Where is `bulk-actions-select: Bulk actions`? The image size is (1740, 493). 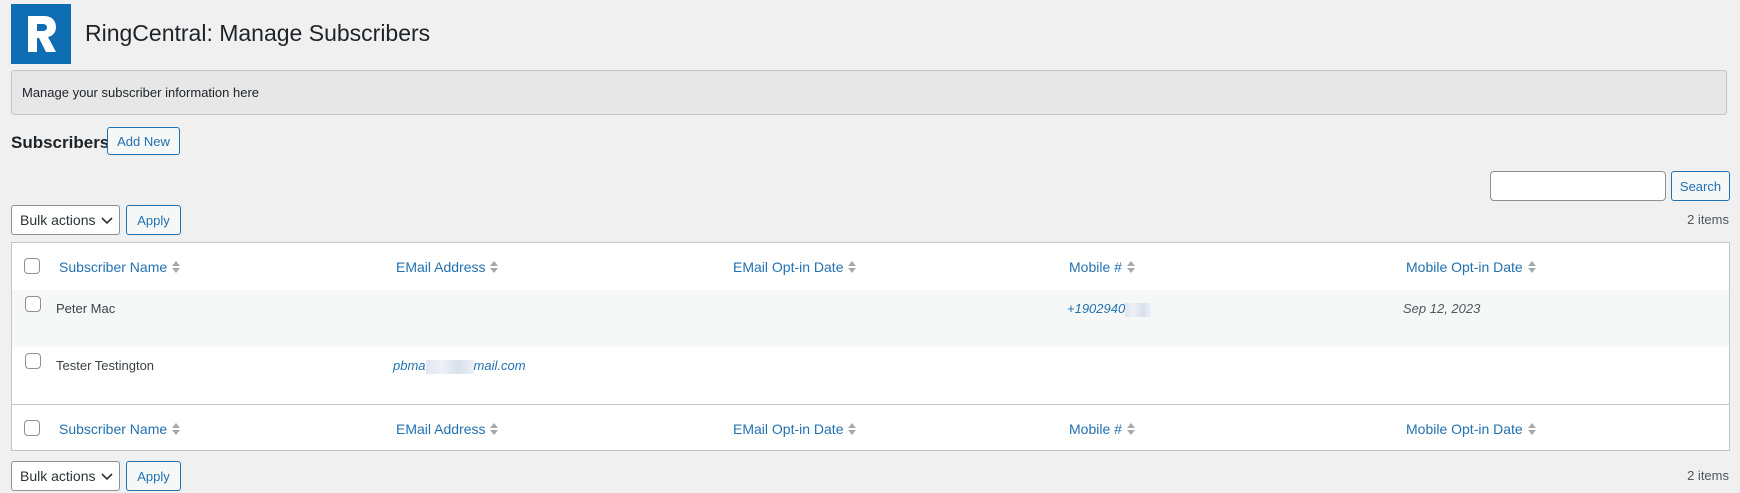 bulk-actions-select: Bulk actions is located at coordinates (65, 220).